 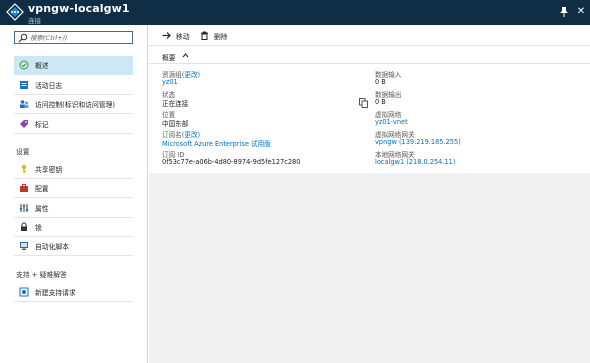 What do you see at coordinates (363, 103) in the screenshot?
I see `copy-icon` at bounding box center [363, 103].